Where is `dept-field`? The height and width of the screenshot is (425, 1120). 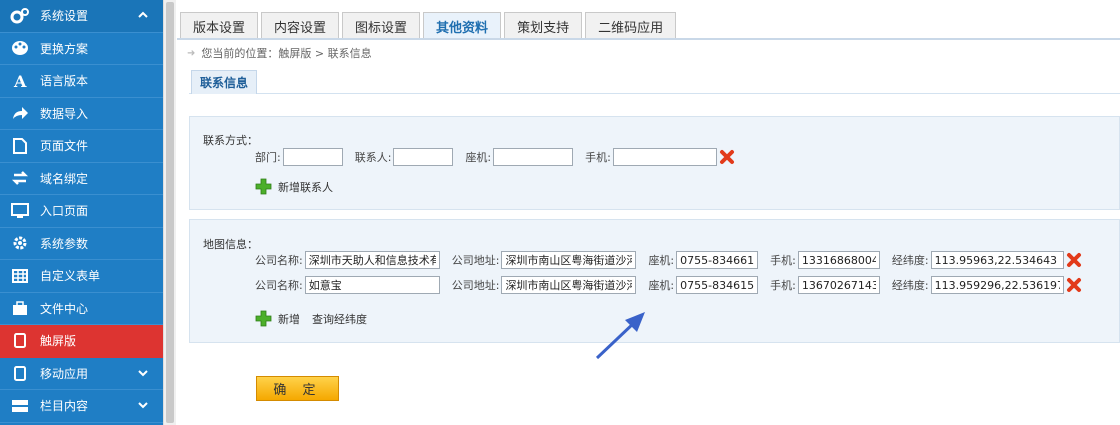 dept-field is located at coordinates (312, 157).